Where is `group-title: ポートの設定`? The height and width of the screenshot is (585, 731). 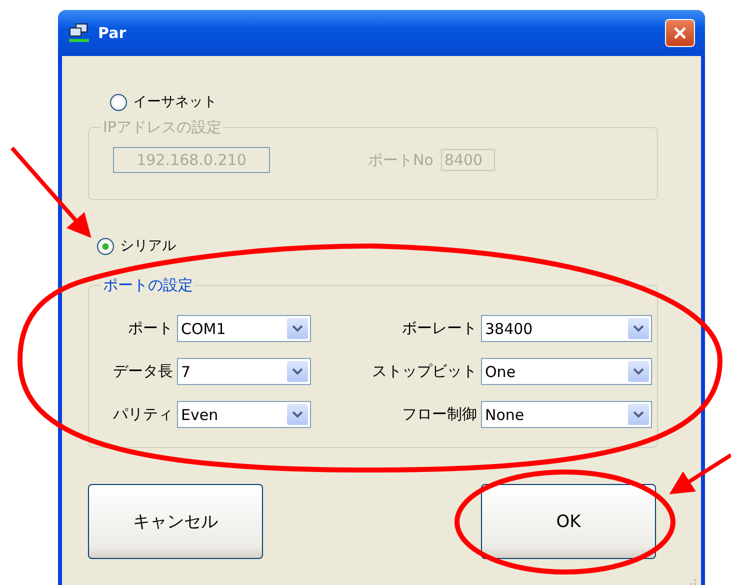
group-title: ポートの設定 is located at coordinates (148, 285).